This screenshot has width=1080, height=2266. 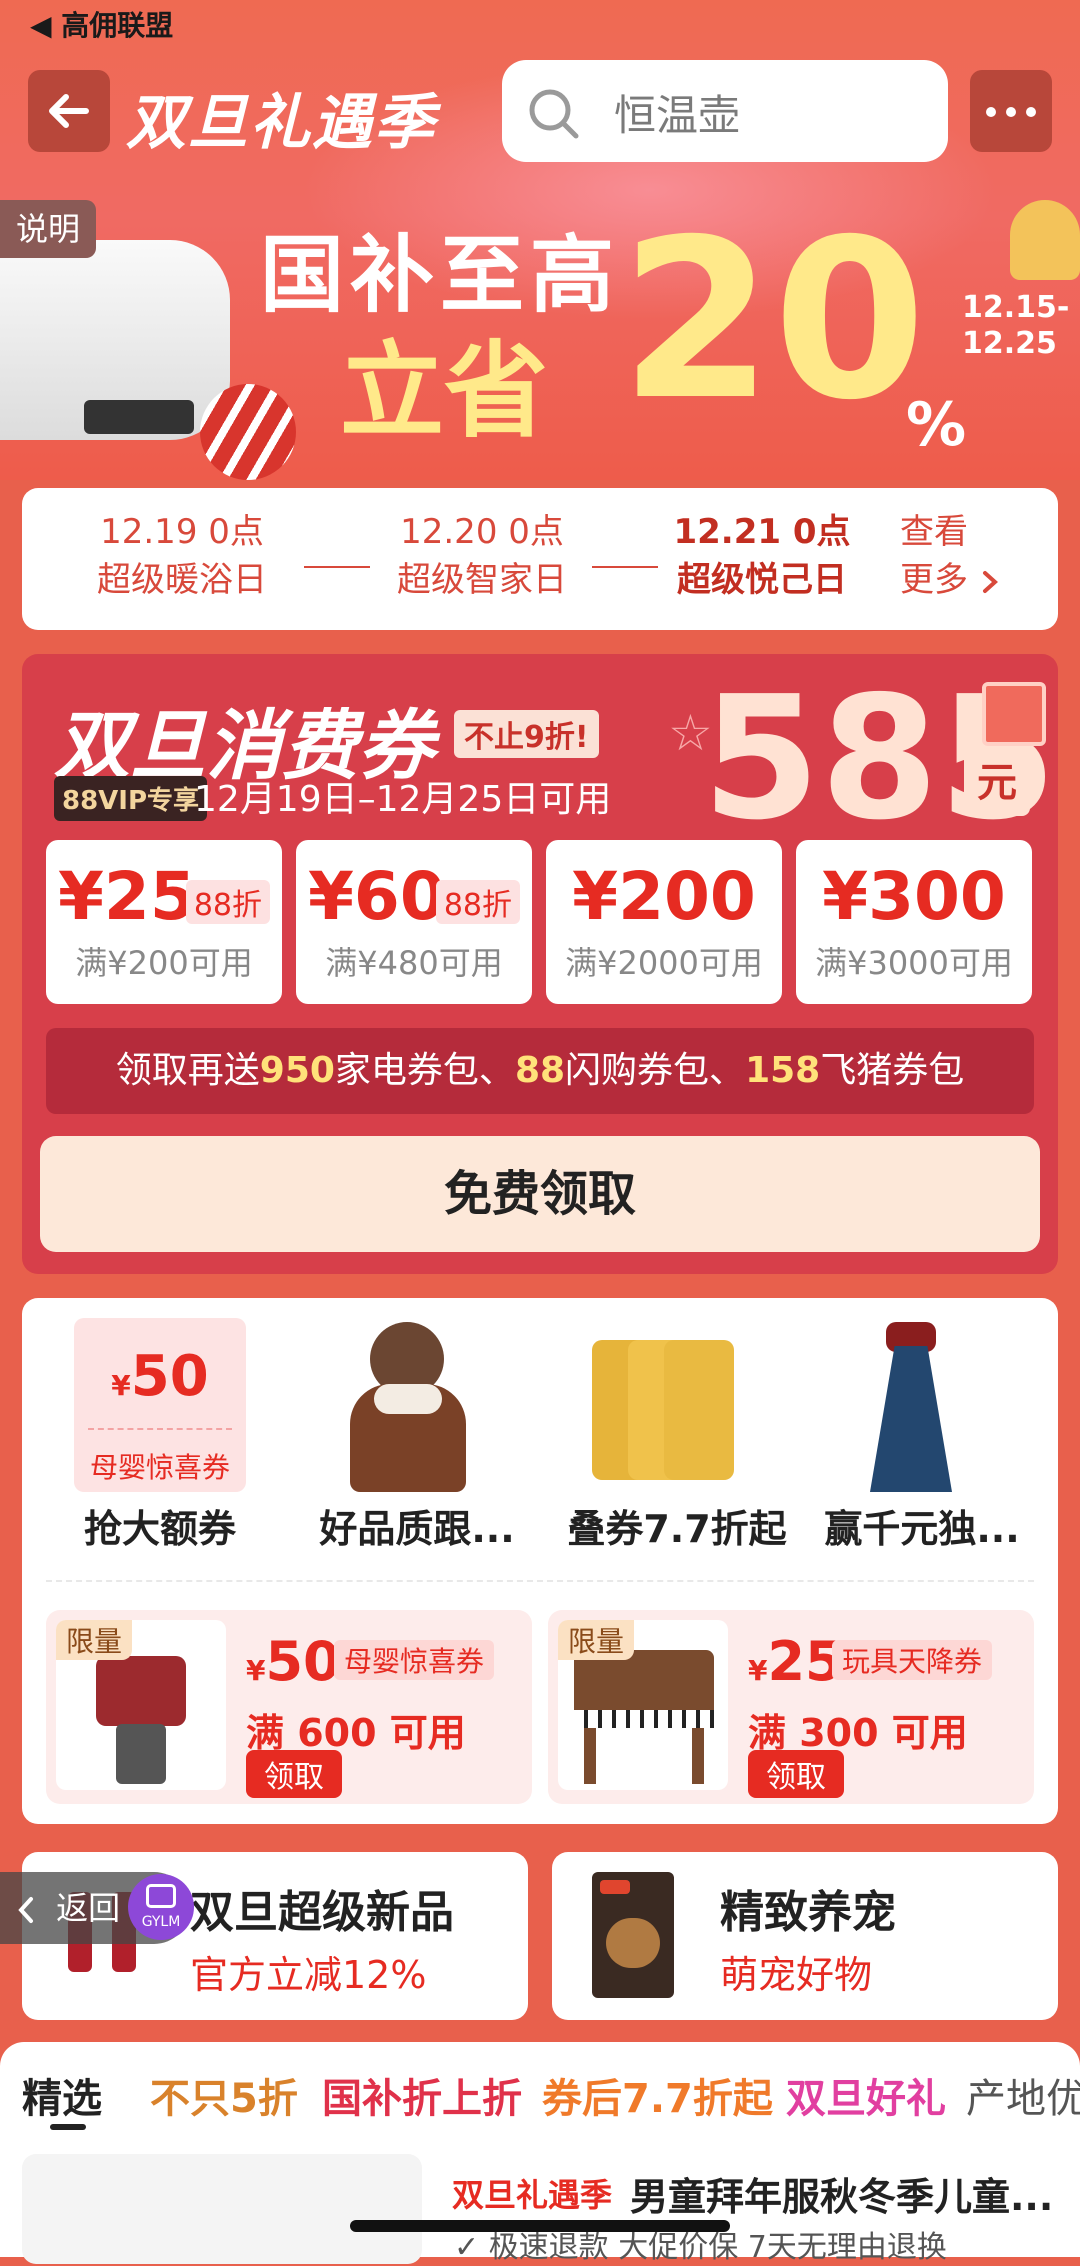 What do you see at coordinates (540, 2226) in the screenshot?
I see `home-indicator` at bounding box center [540, 2226].